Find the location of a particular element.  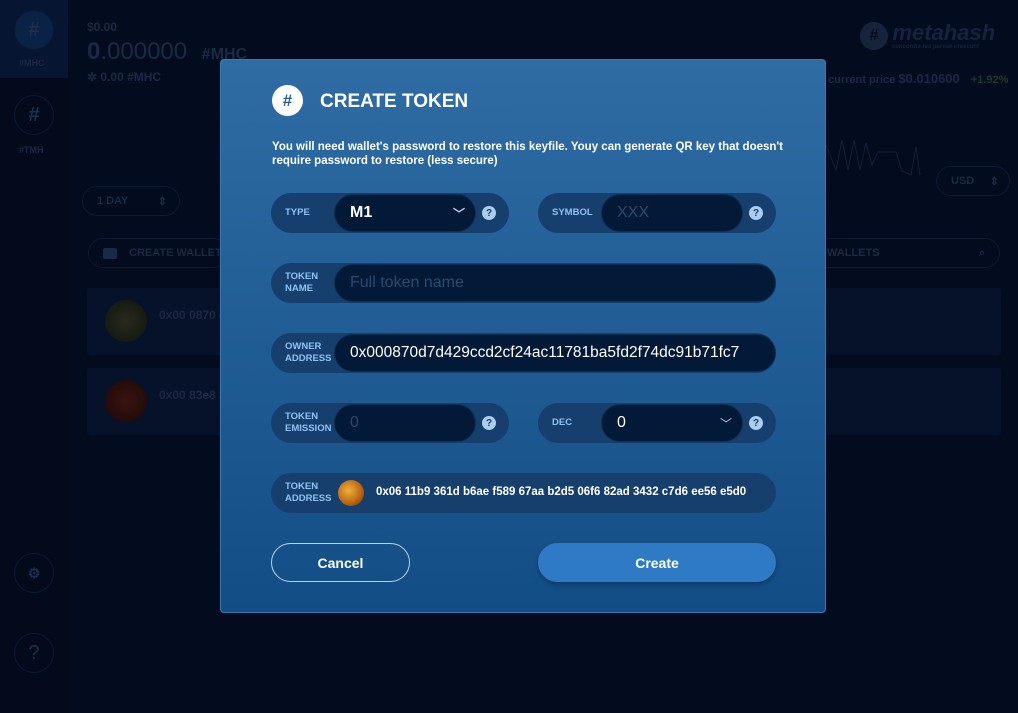

symbol-input: XXX is located at coordinates (672, 213).